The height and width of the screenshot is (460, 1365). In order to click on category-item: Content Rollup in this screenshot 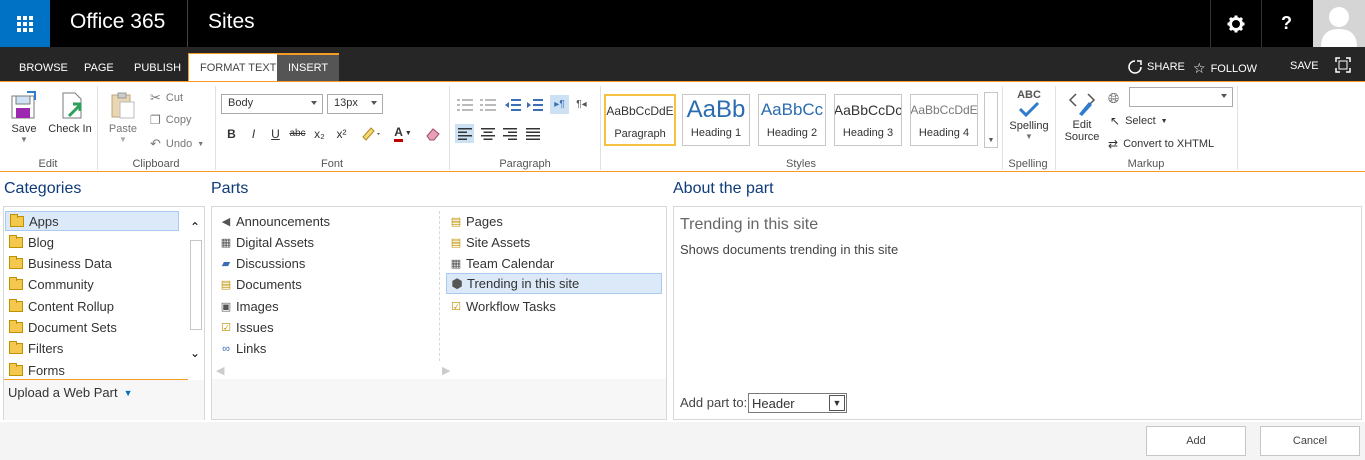, I will do `click(92, 306)`.